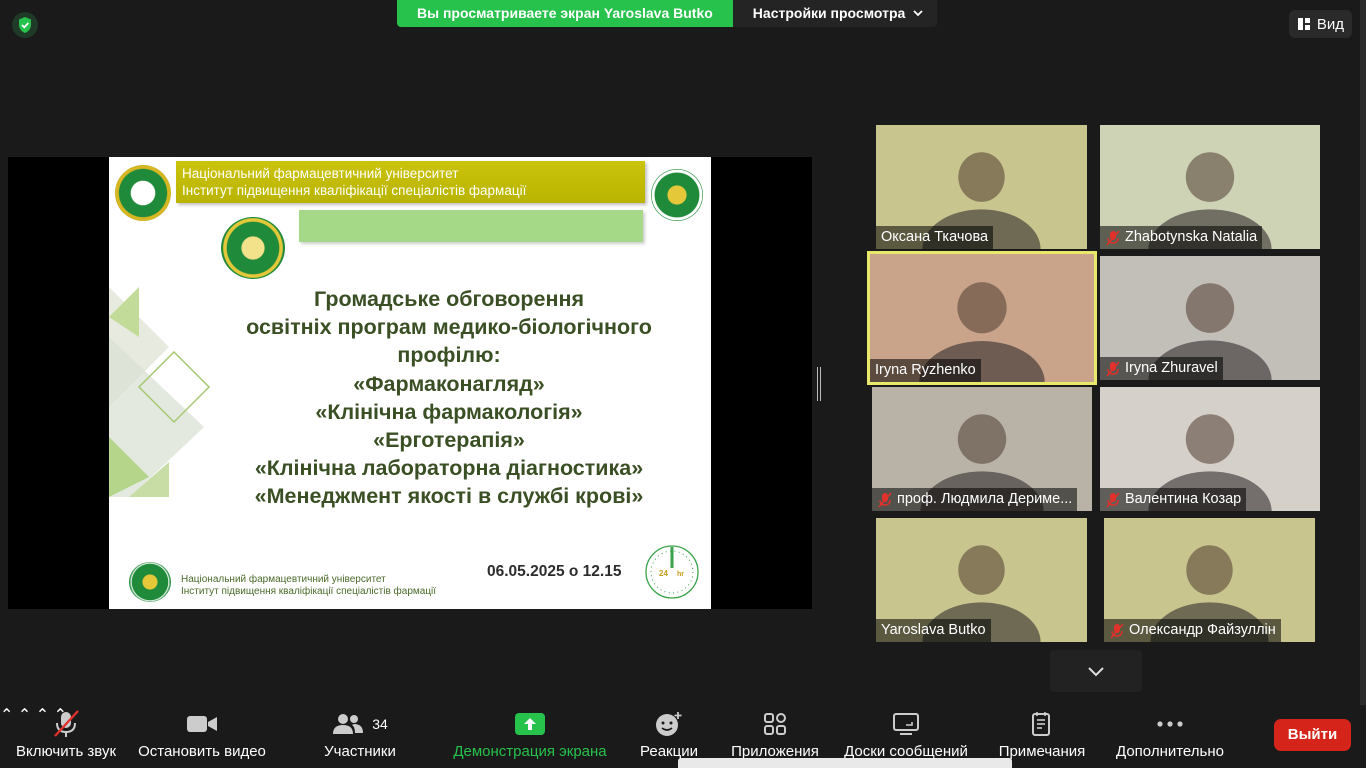 The height and width of the screenshot is (768, 1366). Describe the element at coordinates (1363, 352) in the screenshot. I see `window-scrollbar` at that location.